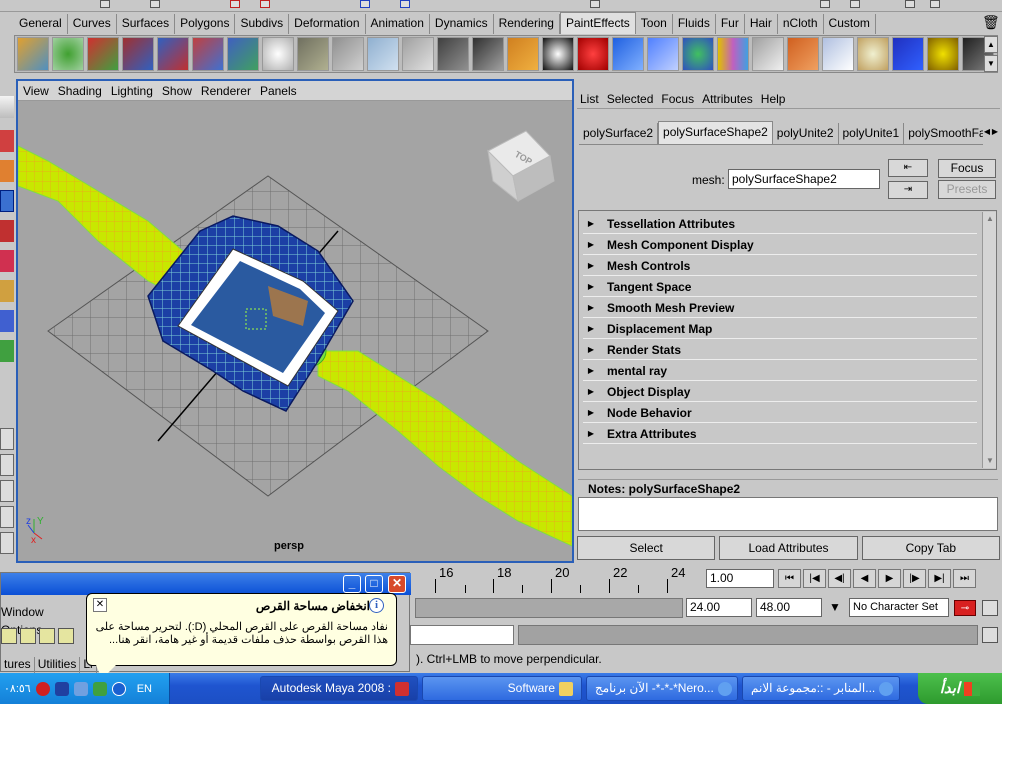 Image resolution: width=1024 pixels, height=768 pixels. Describe the element at coordinates (226, 91) in the screenshot. I see `menu-renderer: Renderer` at that location.